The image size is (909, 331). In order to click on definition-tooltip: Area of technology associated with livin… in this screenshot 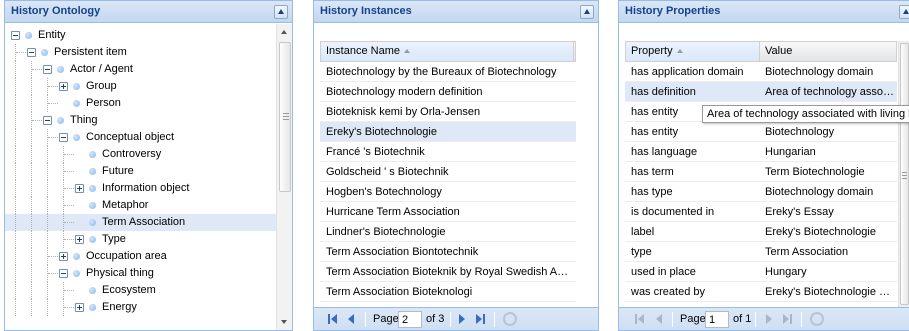, I will do `click(805, 114)`.